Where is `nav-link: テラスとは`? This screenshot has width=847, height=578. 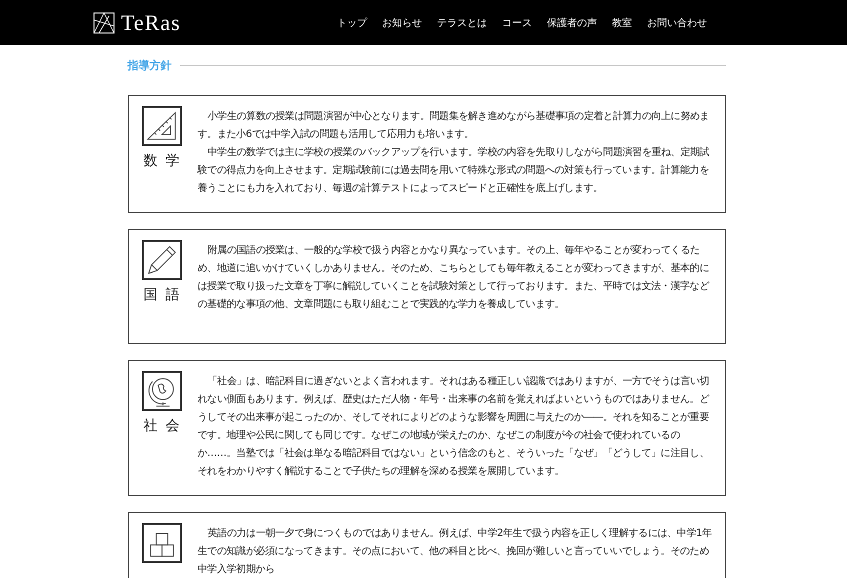 nav-link: テラスとは is located at coordinates (462, 23).